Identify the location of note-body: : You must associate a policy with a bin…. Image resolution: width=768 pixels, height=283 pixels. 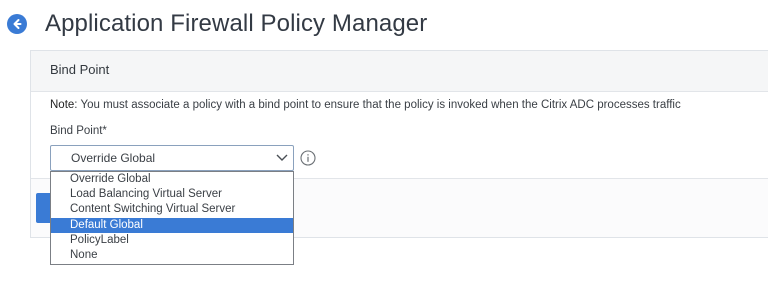
(377, 105).